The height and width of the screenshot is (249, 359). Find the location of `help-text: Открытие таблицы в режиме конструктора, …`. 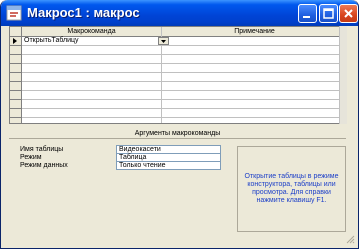

help-text: Открытие таблицы в режиме конструктора, … is located at coordinates (291, 189).